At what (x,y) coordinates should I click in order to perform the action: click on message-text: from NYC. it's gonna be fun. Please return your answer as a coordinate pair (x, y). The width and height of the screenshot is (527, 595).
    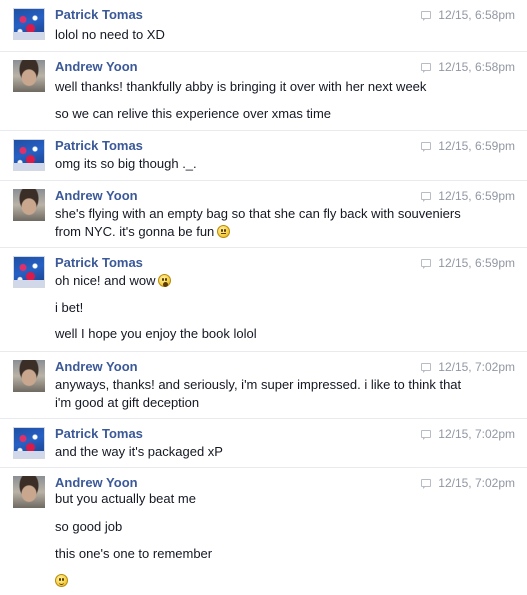
    Looking at the image, I should click on (271, 232).